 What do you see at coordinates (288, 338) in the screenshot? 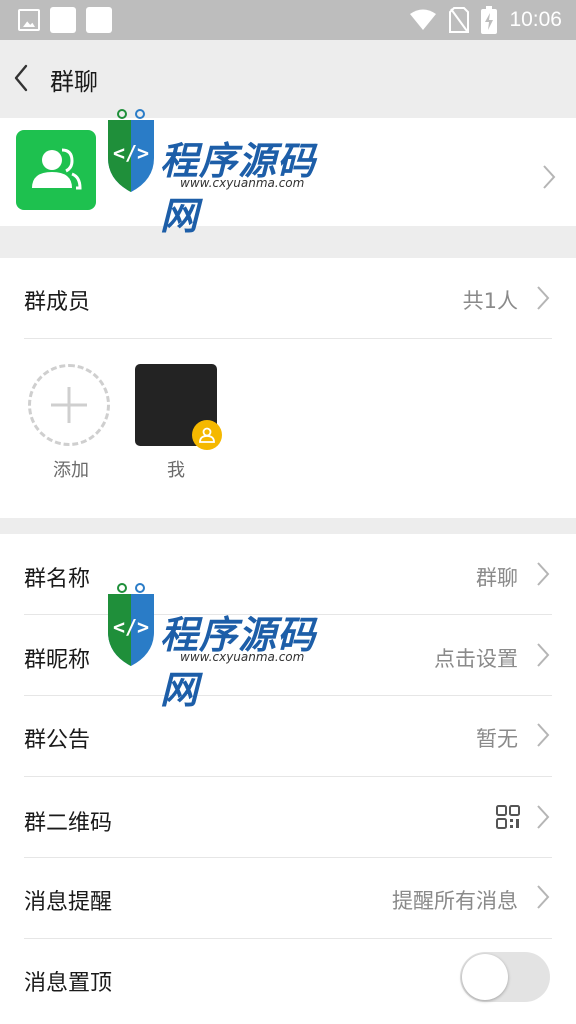
I see `divider` at bounding box center [288, 338].